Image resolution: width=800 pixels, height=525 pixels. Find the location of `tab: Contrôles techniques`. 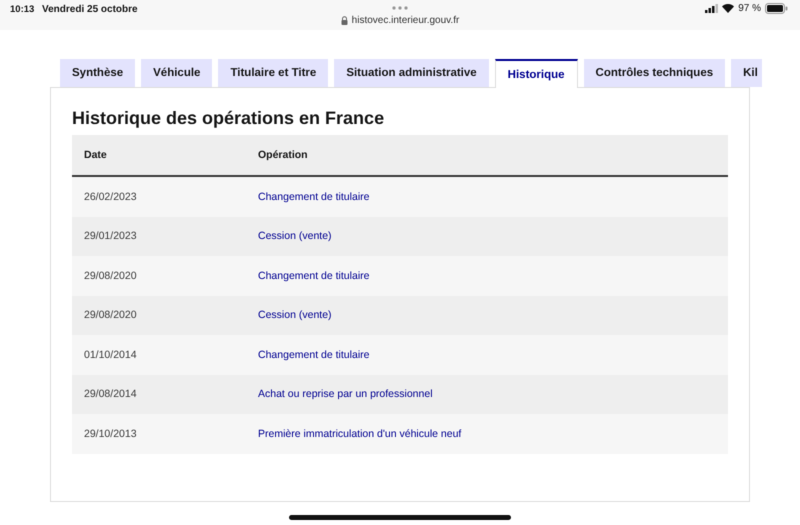

tab: Contrôles techniques is located at coordinates (655, 73).